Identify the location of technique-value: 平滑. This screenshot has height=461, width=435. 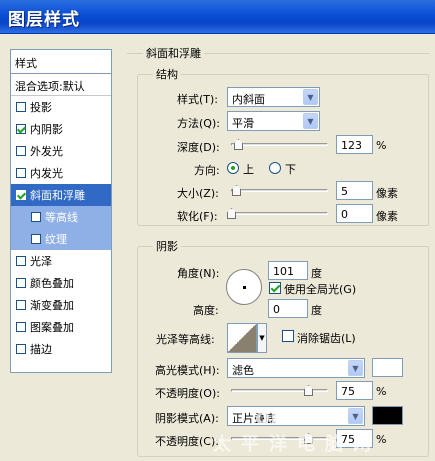
(243, 123).